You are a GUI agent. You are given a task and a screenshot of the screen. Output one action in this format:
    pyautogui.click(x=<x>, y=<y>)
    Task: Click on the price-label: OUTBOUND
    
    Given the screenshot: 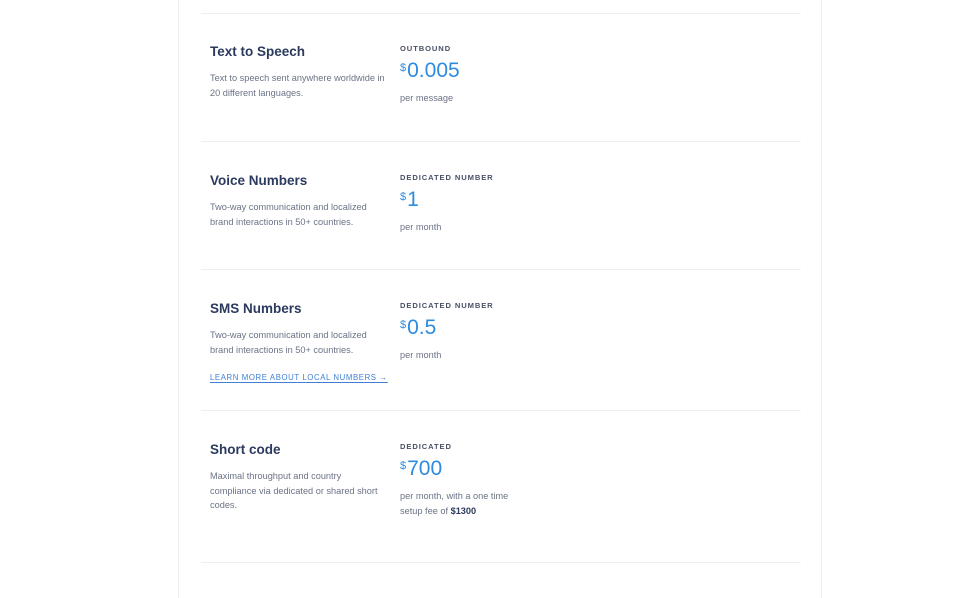 What is the action you would take?
    pyautogui.click(x=426, y=48)
    